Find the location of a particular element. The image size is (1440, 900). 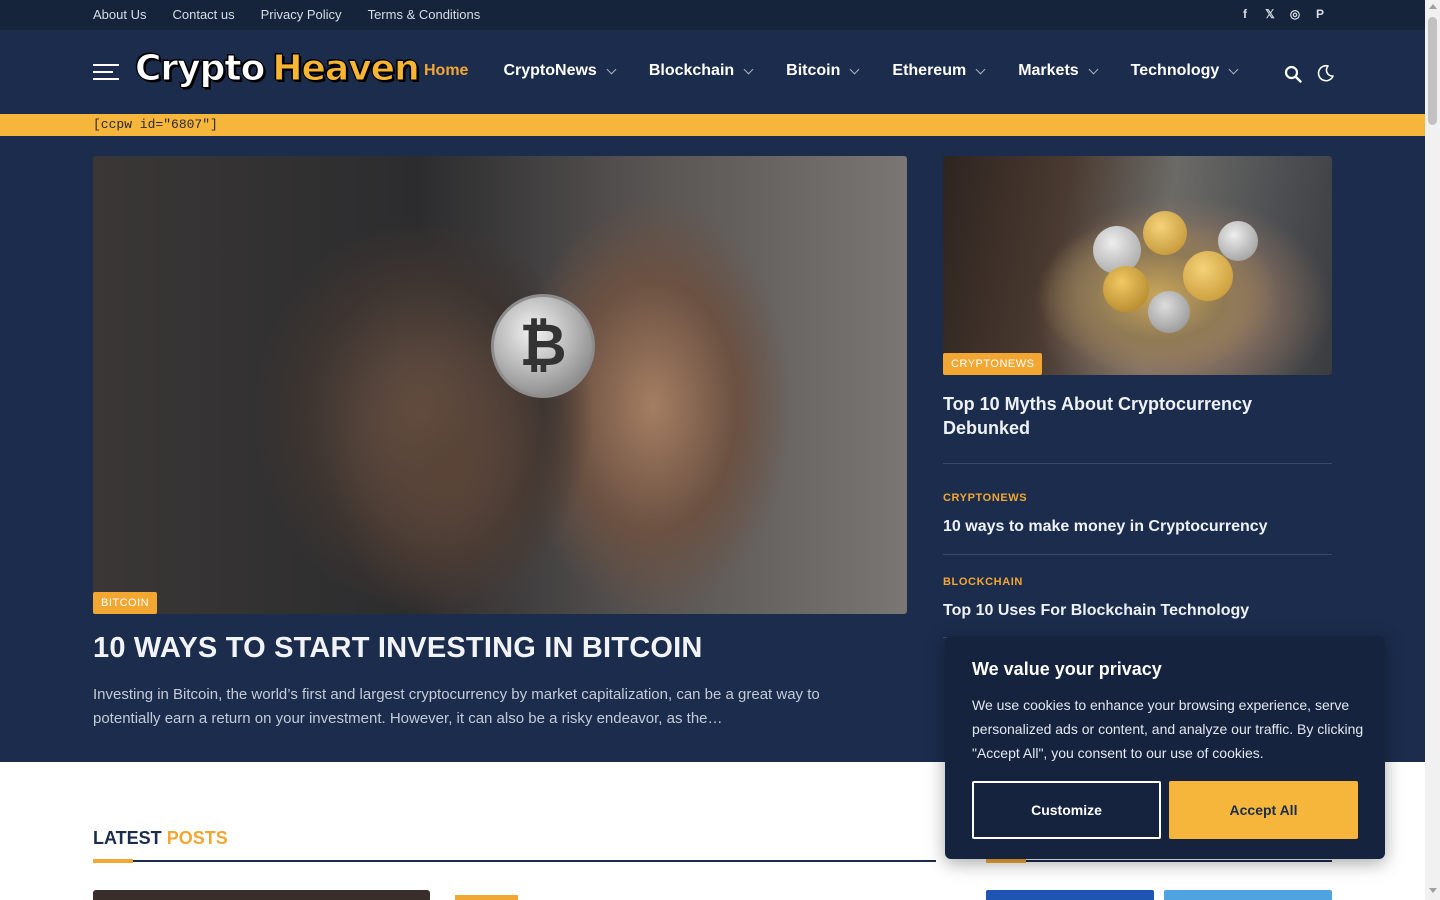

facebook-follow-button is located at coordinates (1070, 895).